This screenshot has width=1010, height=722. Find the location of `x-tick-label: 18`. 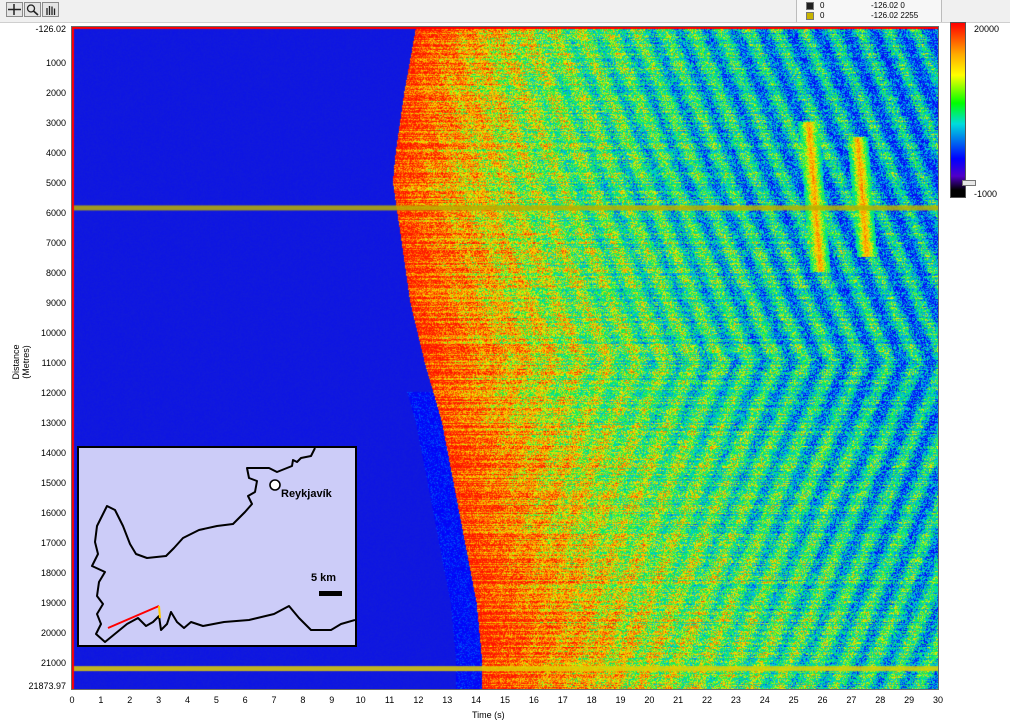

x-tick-label: 18 is located at coordinates (592, 700).